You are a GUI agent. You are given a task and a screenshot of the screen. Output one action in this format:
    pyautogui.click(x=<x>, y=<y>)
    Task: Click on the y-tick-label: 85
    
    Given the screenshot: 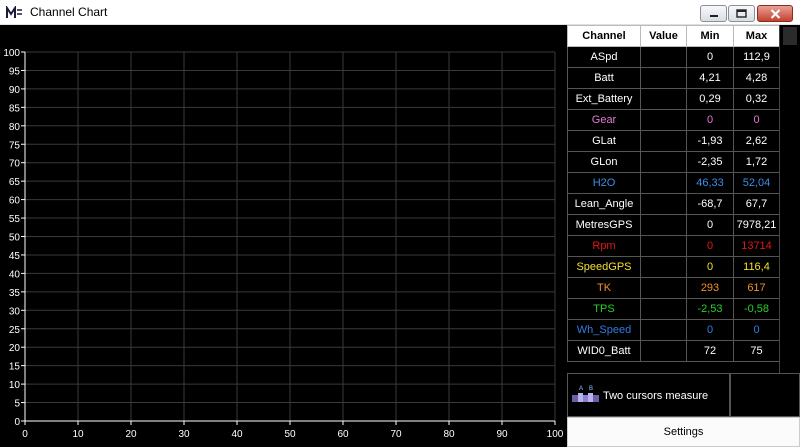 What is the action you would take?
    pyautogui.click(x=15, y=108)
    